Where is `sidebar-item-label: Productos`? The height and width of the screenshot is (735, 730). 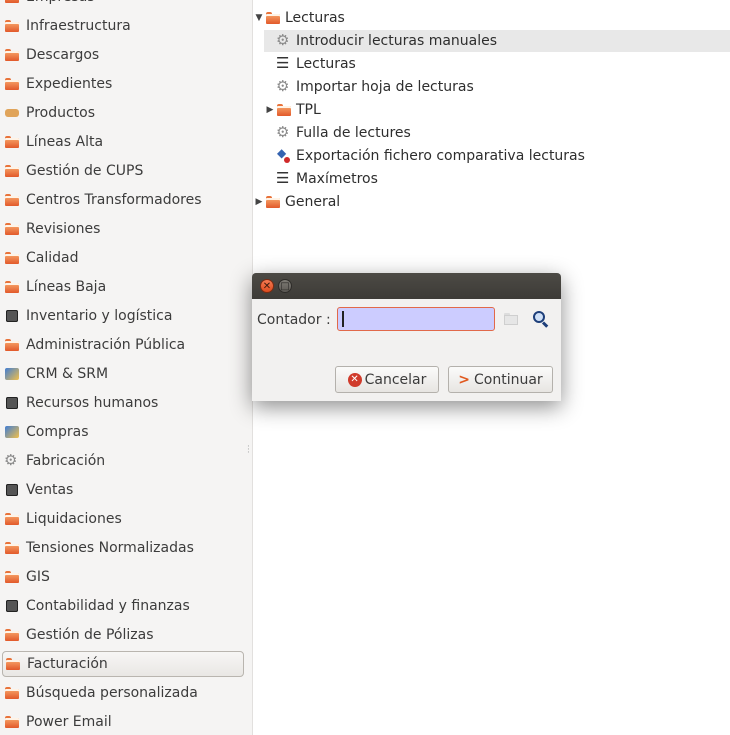 sidebar-item-label: Productos is located at coordinates (61, 113).